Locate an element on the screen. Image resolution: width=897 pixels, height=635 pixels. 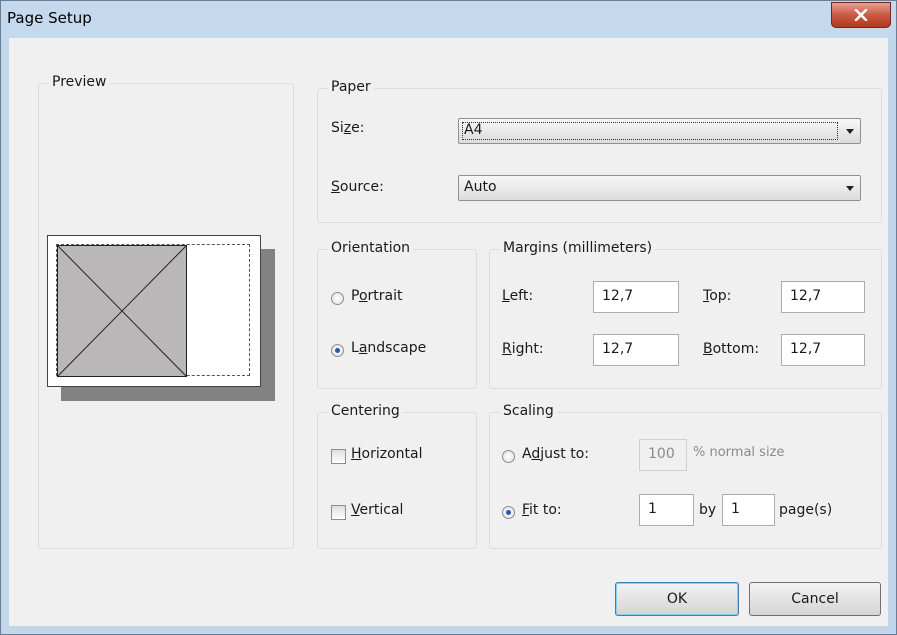
normal-size-label: % normal size is located at coordinates (739, 452).